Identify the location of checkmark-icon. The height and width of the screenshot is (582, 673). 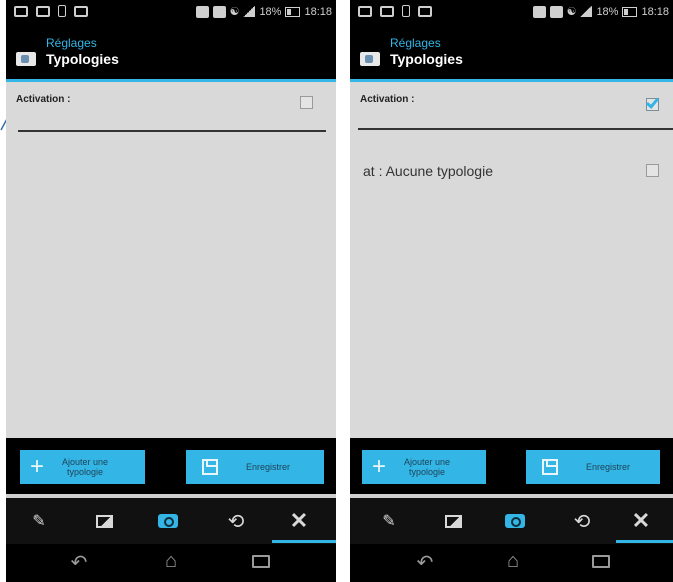
(652, 102).